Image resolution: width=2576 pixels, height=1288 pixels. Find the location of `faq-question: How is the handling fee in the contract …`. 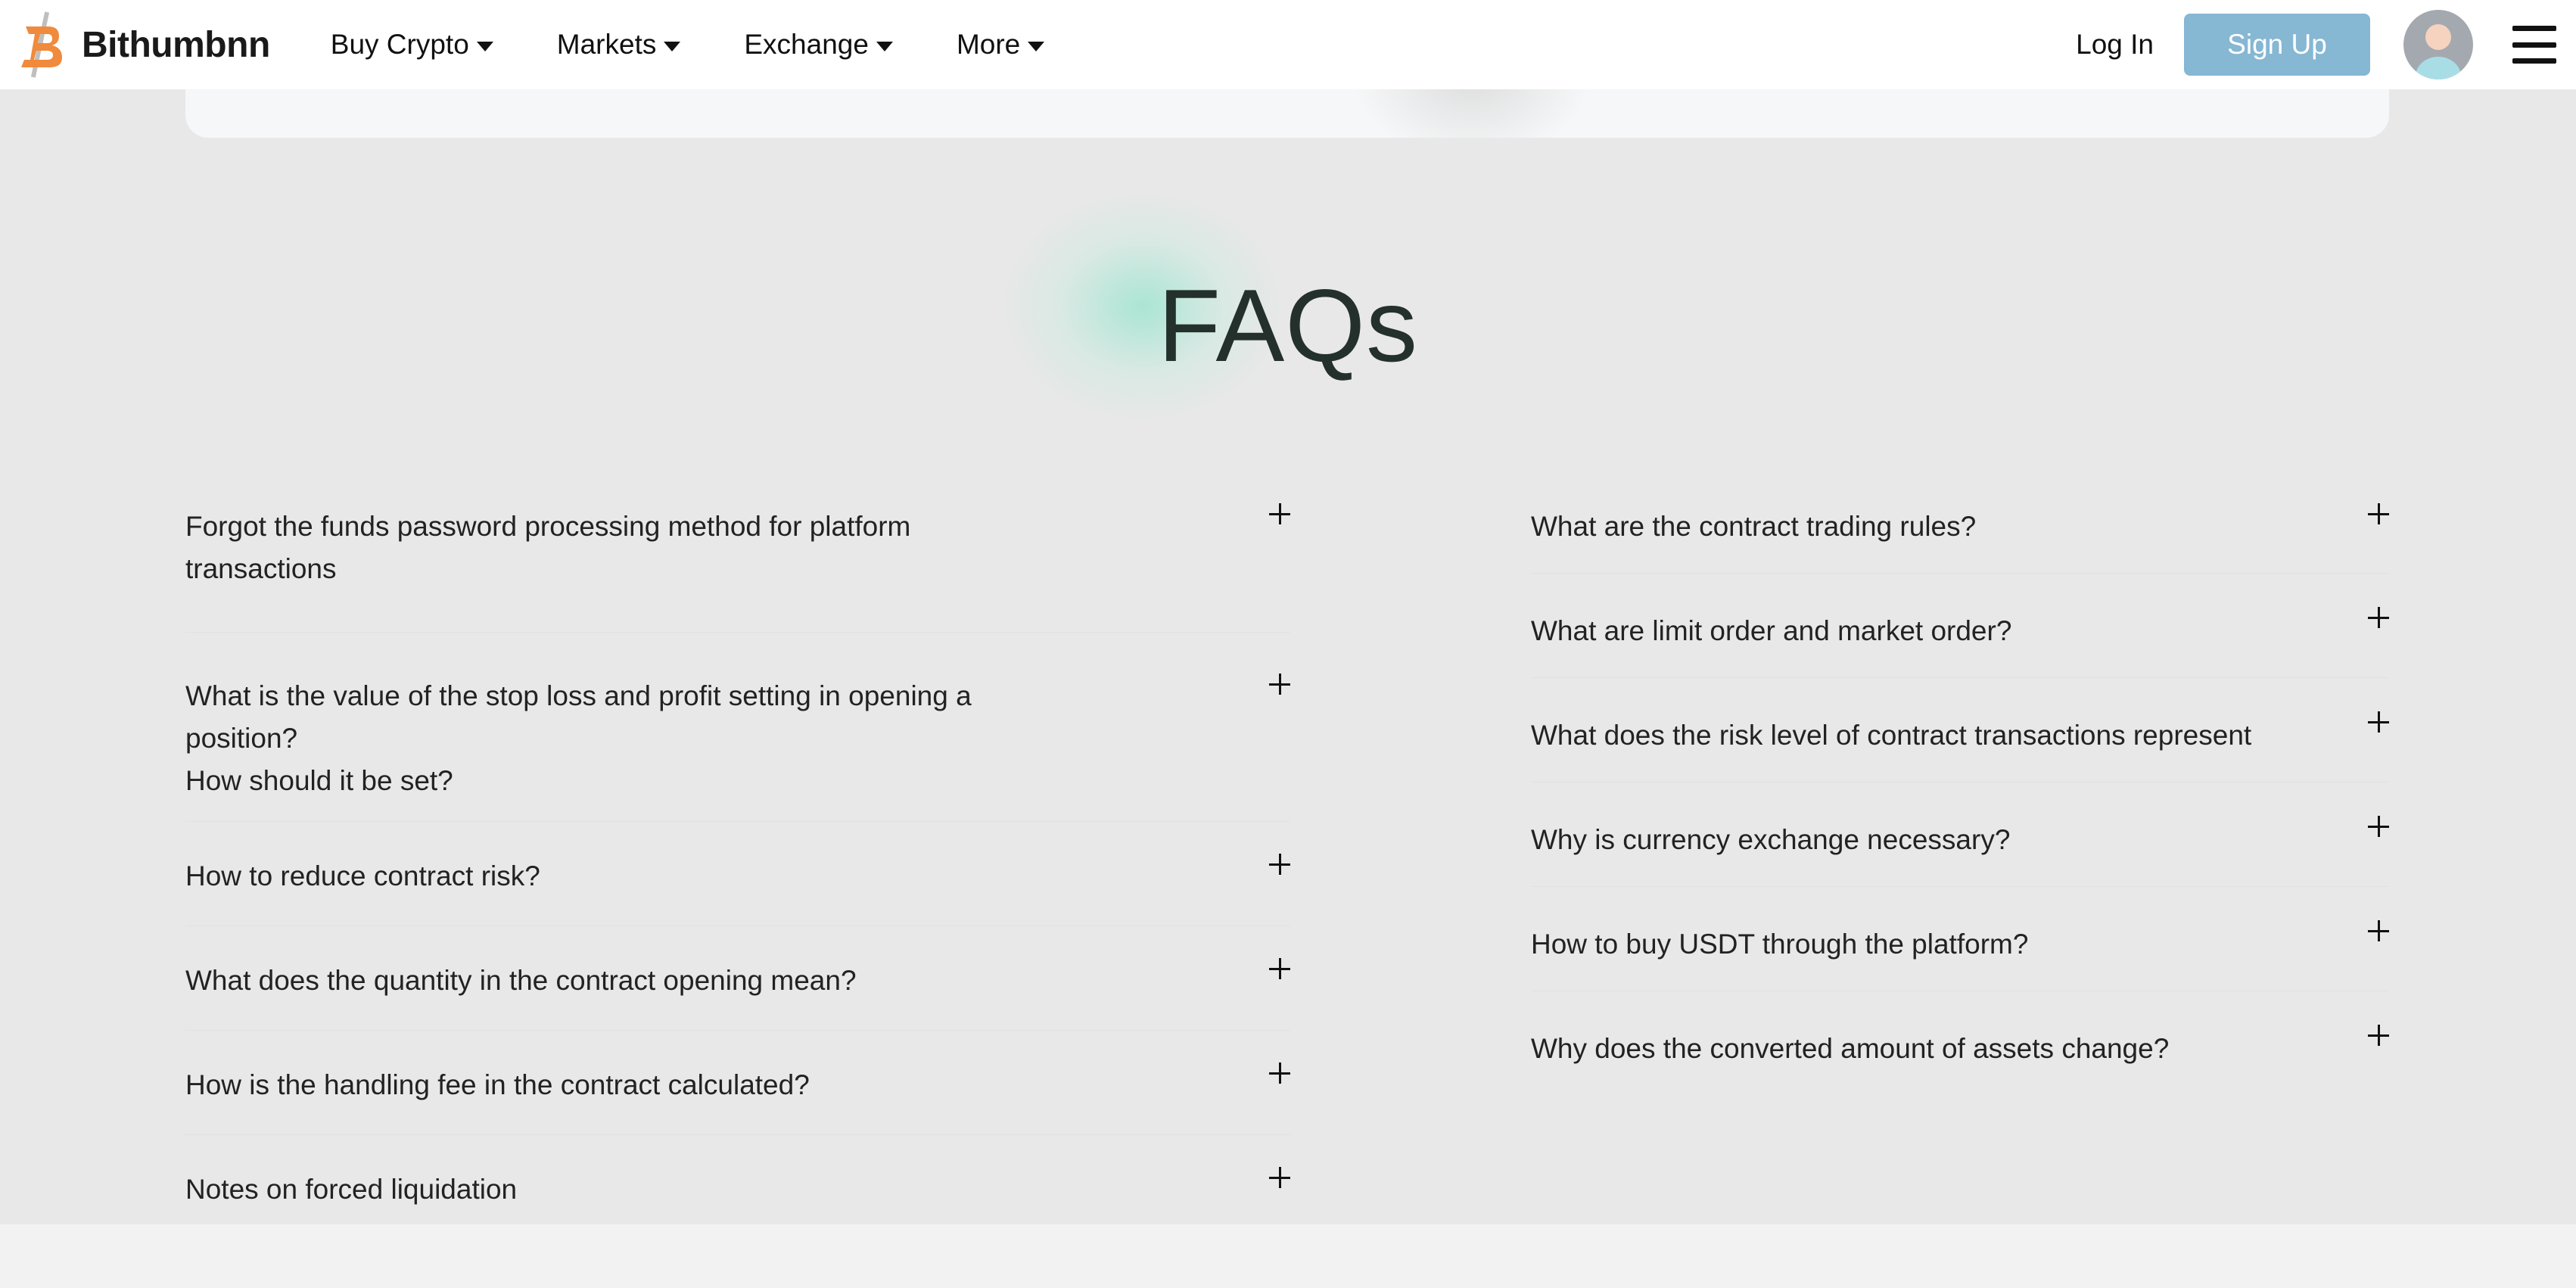

faq-question: How is the handling fee in the contract … is located at coordinates (497, 1084).